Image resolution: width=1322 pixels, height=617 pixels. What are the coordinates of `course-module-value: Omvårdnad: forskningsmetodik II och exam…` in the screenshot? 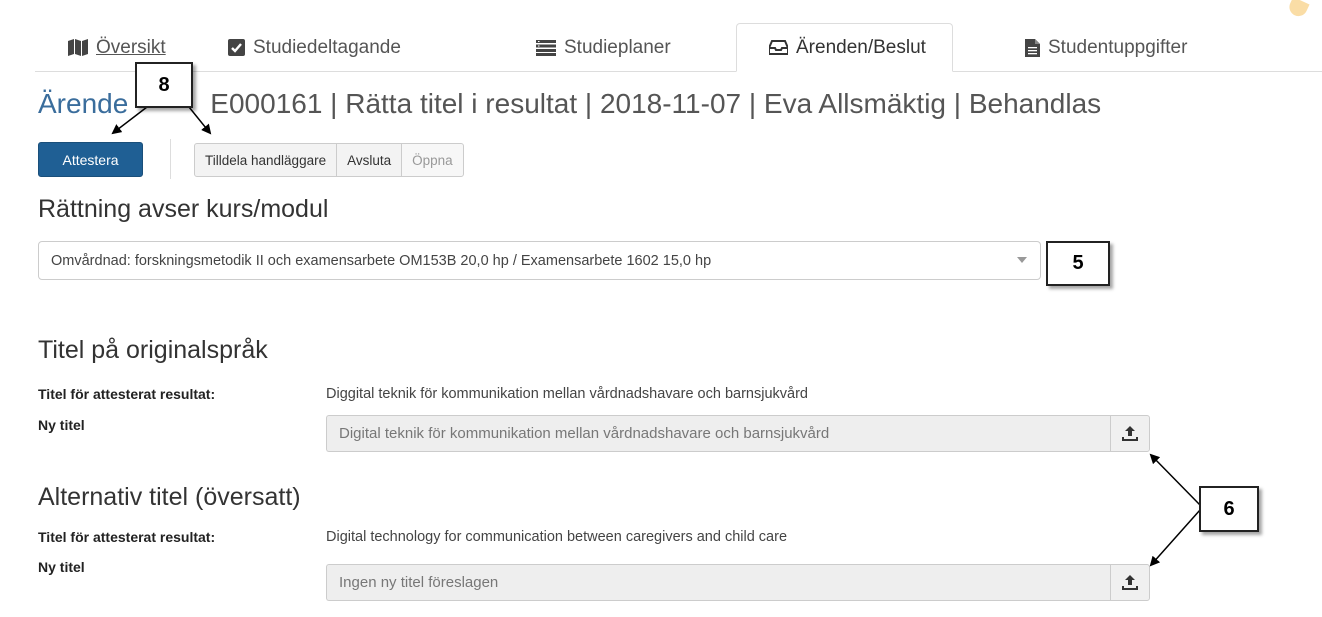 It's located at (381, 260).